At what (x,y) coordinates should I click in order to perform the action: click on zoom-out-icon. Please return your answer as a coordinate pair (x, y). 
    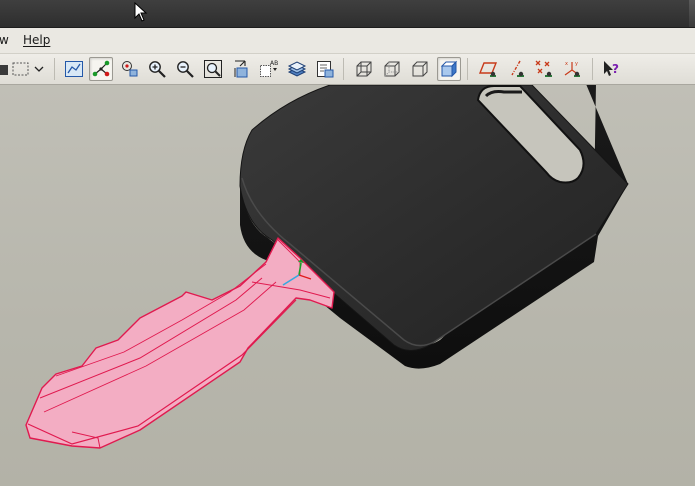
    Looking at the image, I should click on (185, 69).